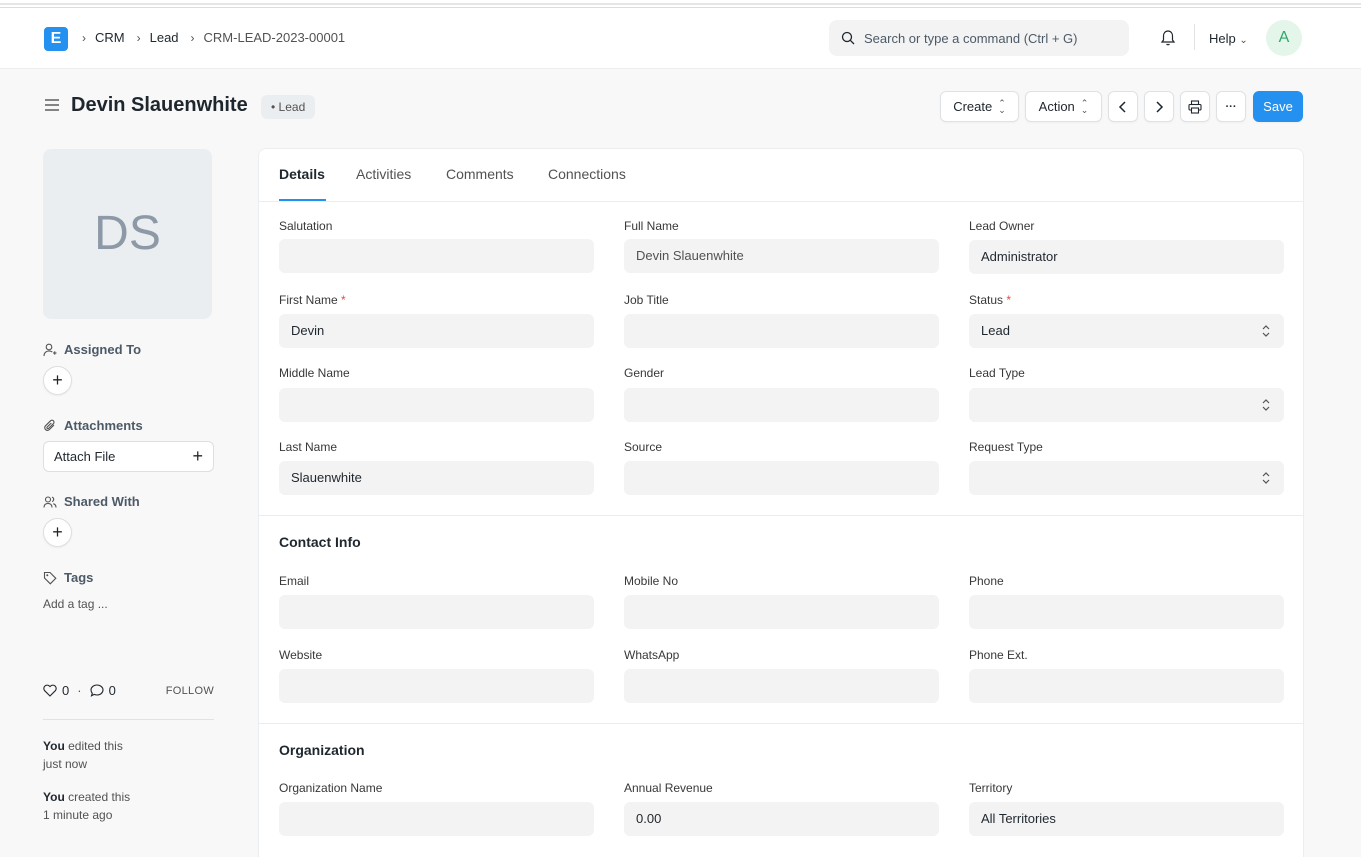 The width and height of the screenshot is (1361, 857). What do you see at coordinates (1243, 40) in the screenshot?
I see `chevron-down-icon: ⌄` at bounding box center [1243, 40].